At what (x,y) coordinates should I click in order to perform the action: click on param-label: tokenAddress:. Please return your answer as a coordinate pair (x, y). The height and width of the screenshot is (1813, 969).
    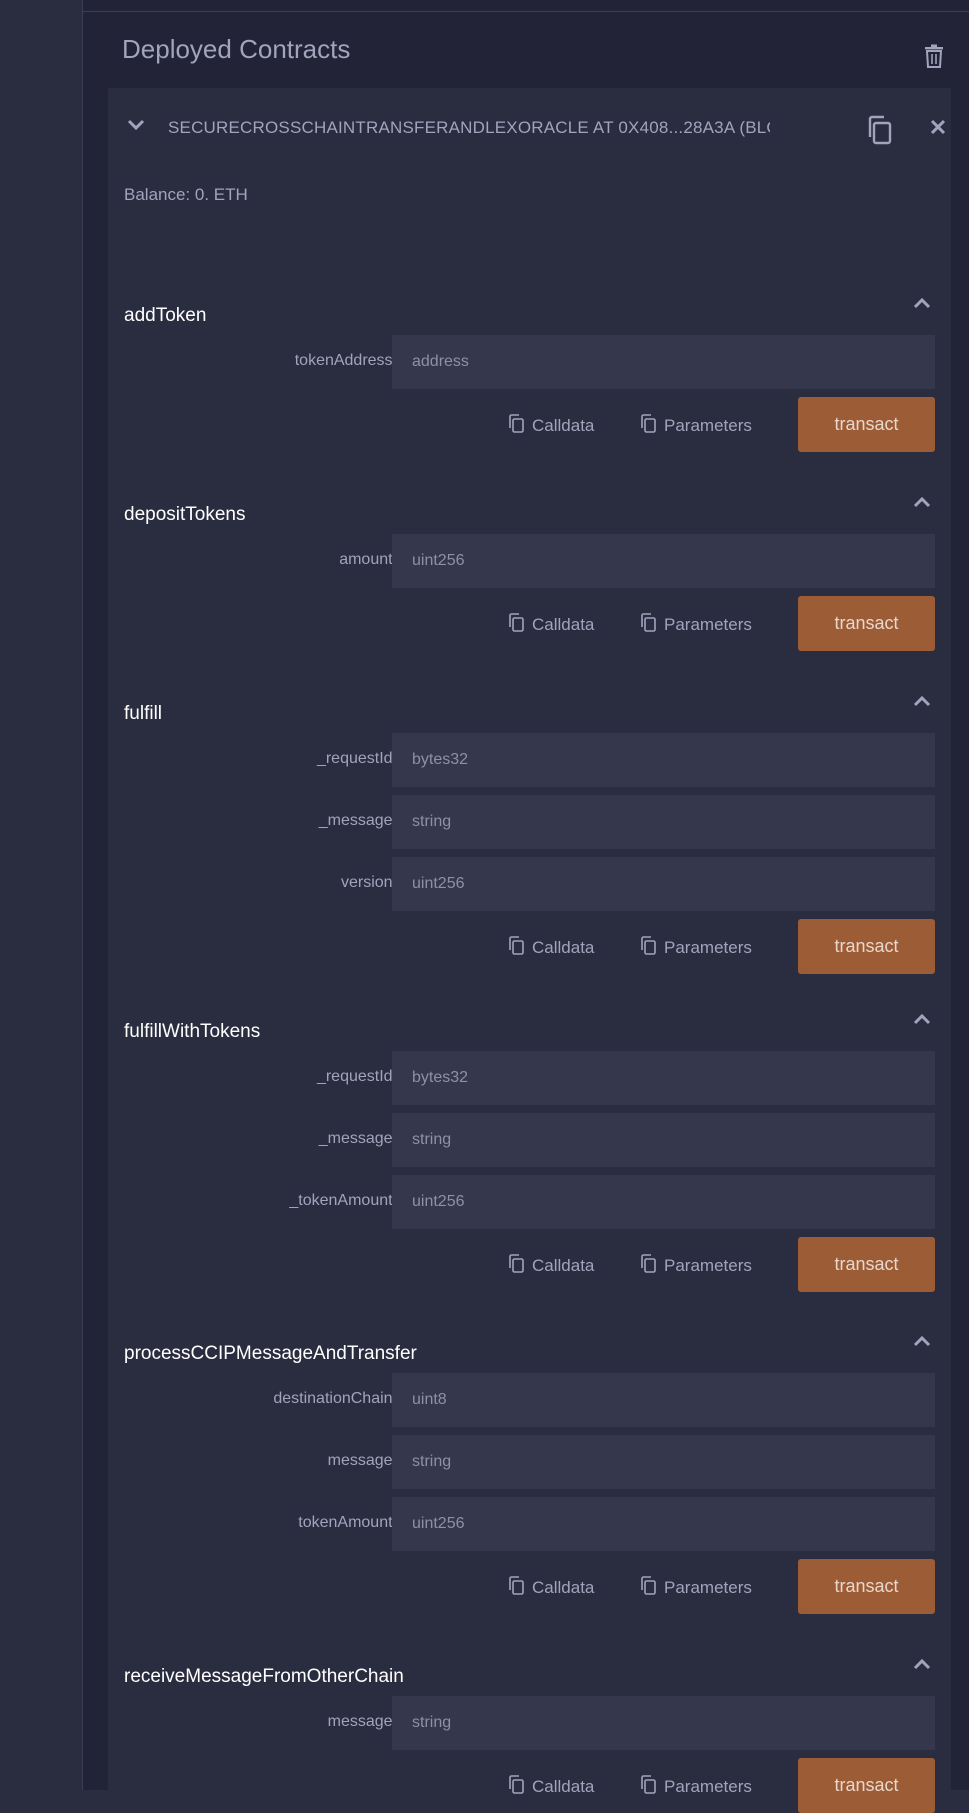
    Looking at the image, I should click on (345, 360).